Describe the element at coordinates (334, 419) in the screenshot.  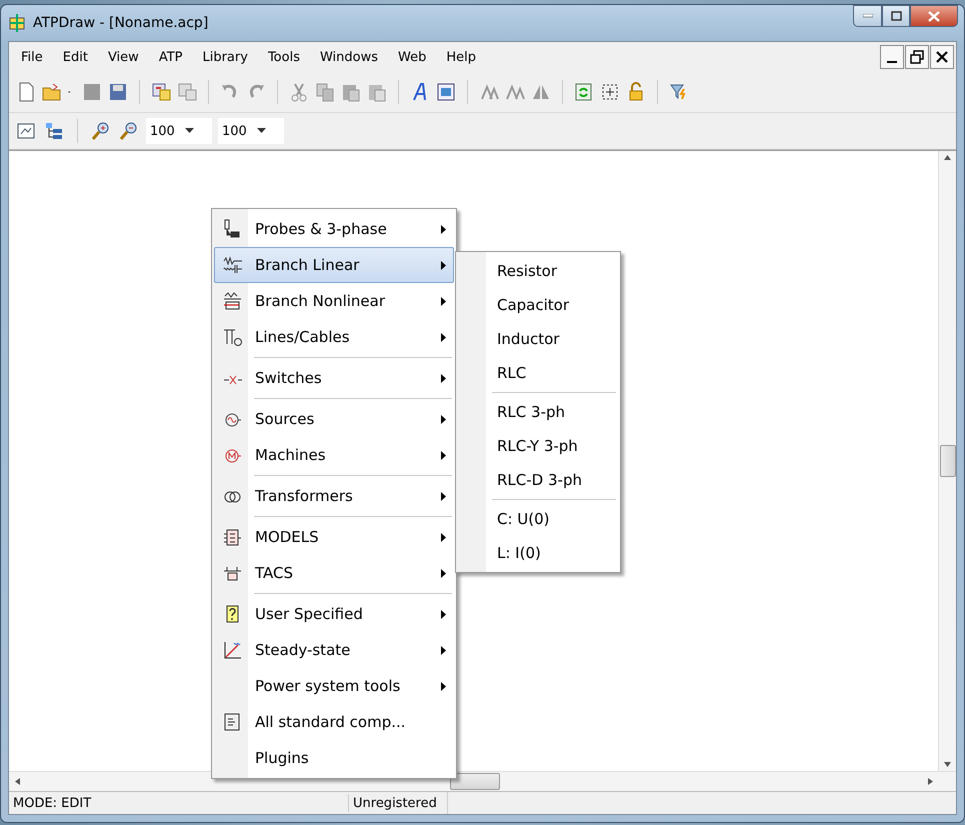
I see `menu-item: Sources` at that location.